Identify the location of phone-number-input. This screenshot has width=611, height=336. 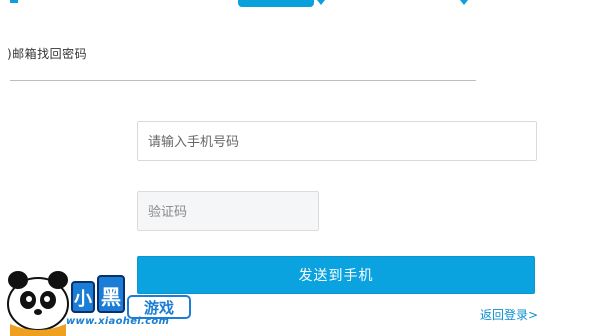
(337, 141).